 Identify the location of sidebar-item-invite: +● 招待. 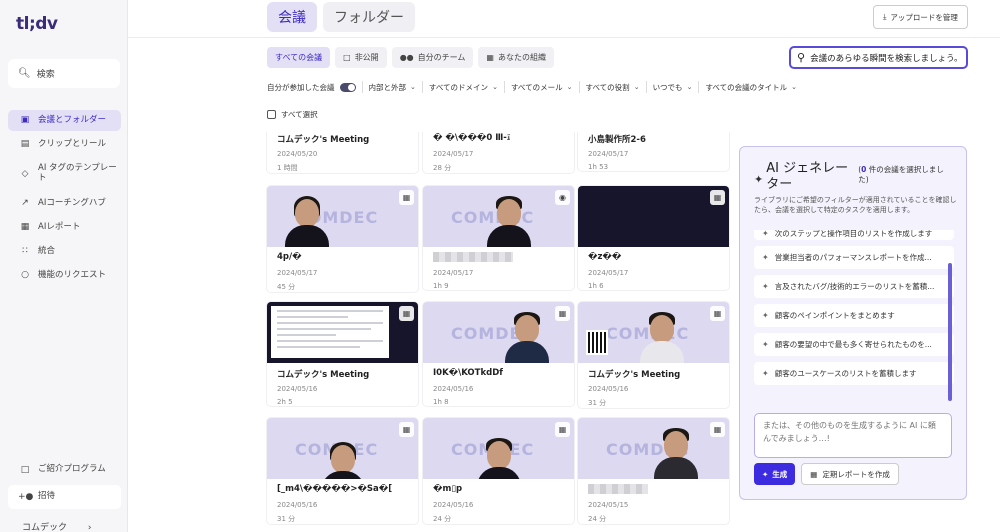
(64, 497).